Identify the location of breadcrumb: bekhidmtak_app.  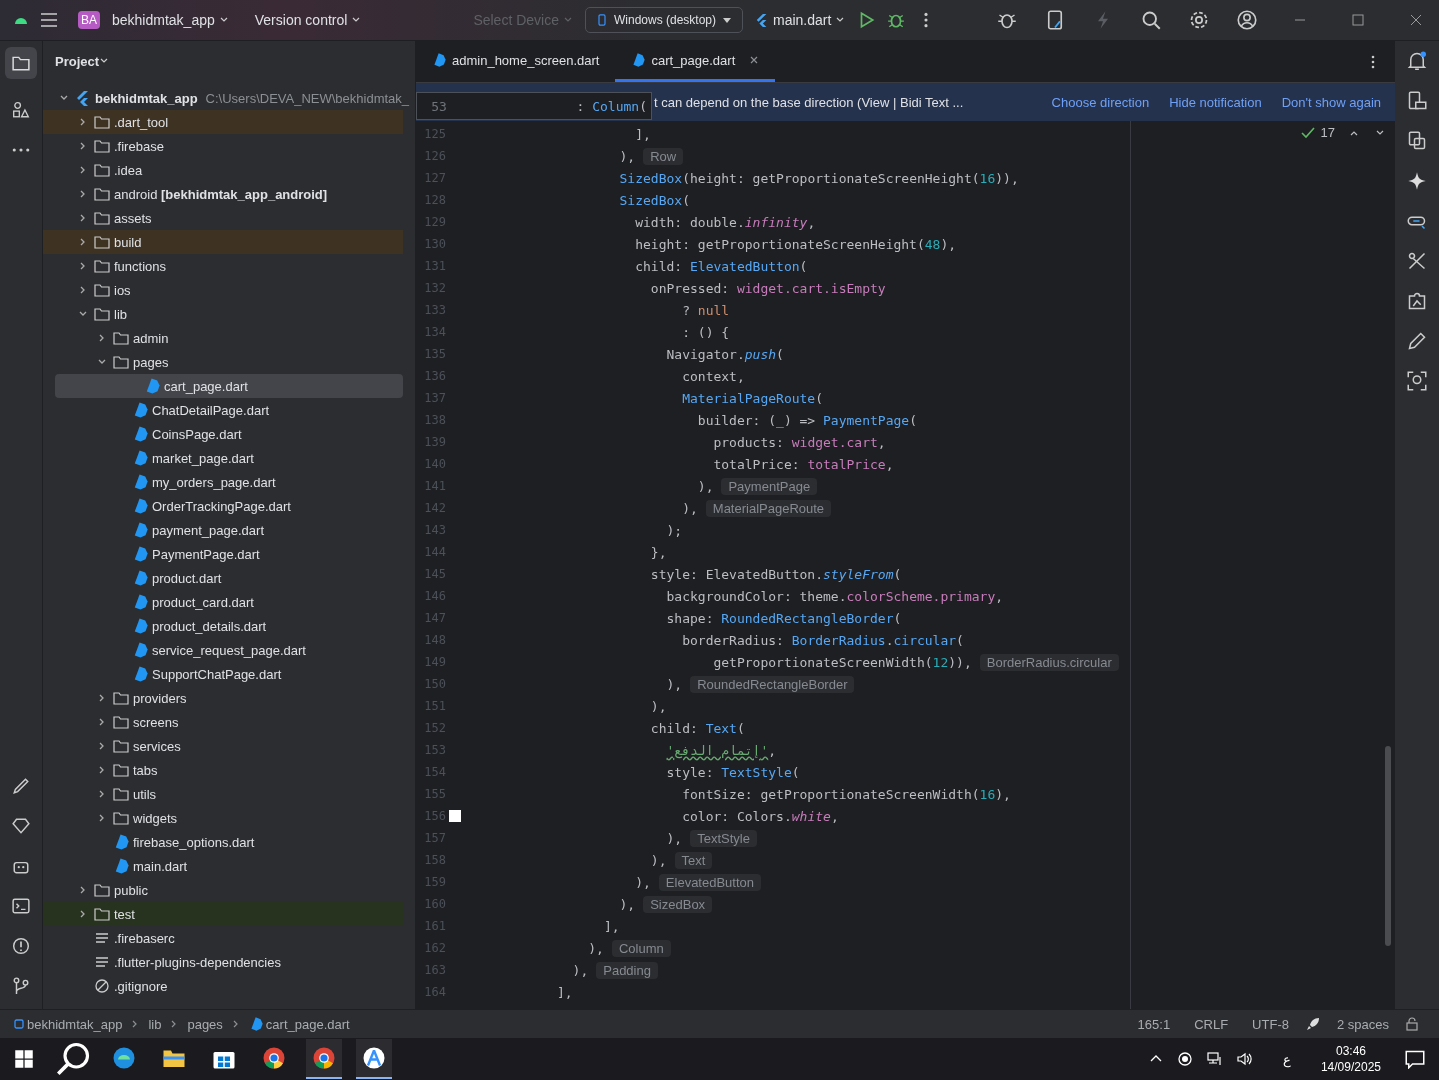
(68, 1024).